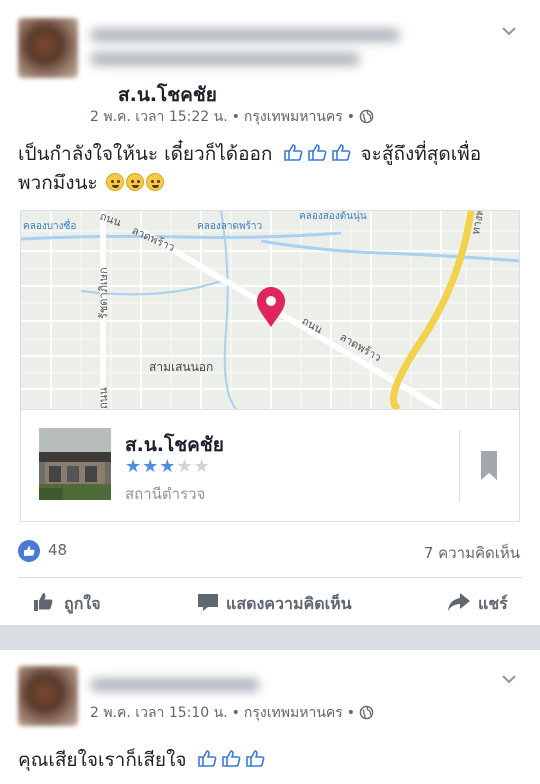 The width and height of the screenshot is (540, 784). I want to click on place-thumbnail, so click(75, 464).